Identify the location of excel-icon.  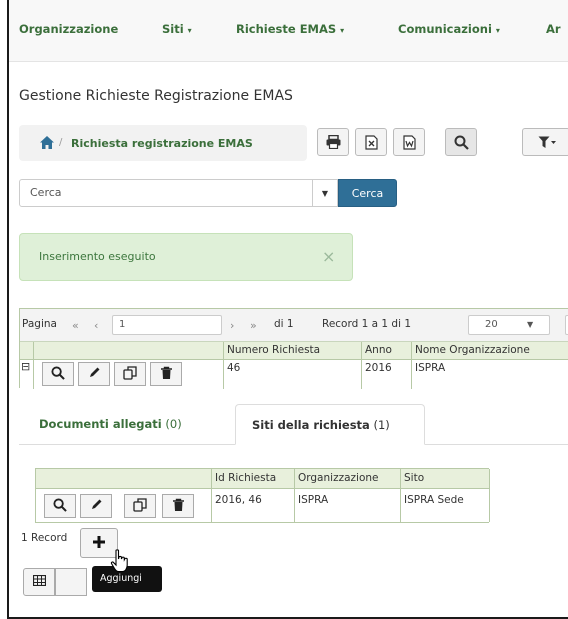
(371, 142).